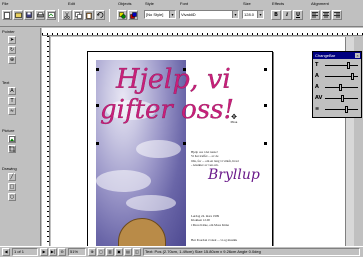 The width and height of the screenshot is (363, 257). Describe the element at coordinates (287, 15) in the screenshot. I see `italic-button: I` at that location.